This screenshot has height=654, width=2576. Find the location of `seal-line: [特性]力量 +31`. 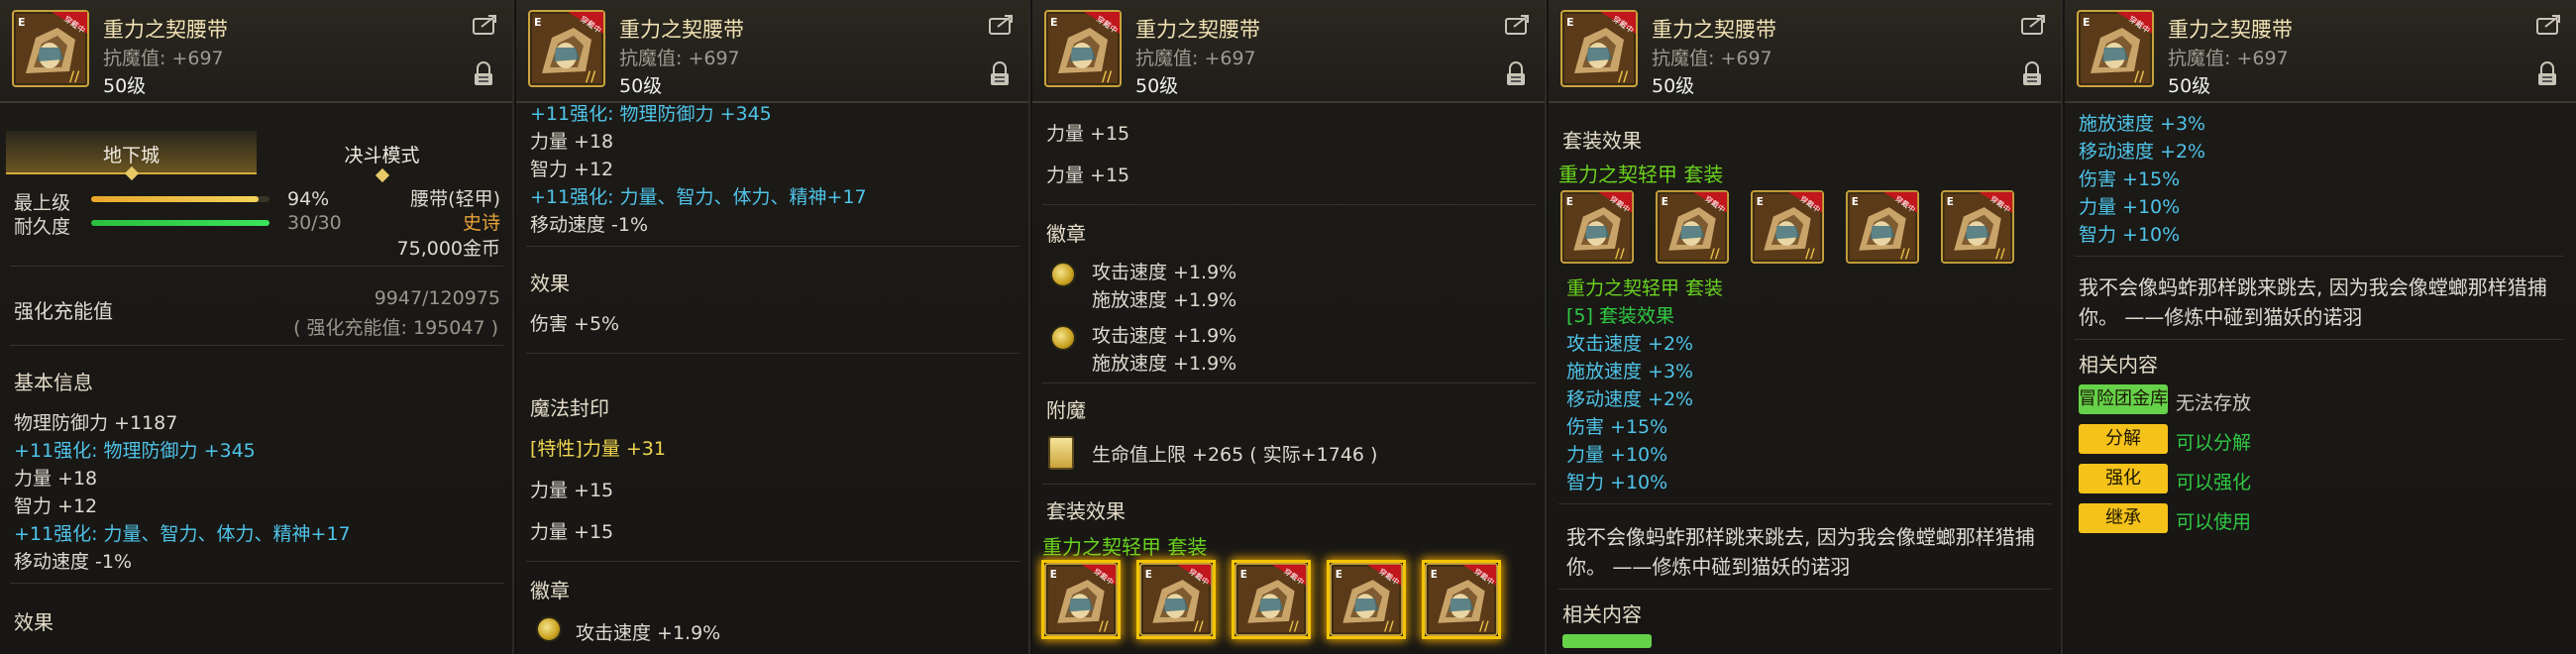

seal-line: [特性]力量 +31 is located at coordinates (598, 447).